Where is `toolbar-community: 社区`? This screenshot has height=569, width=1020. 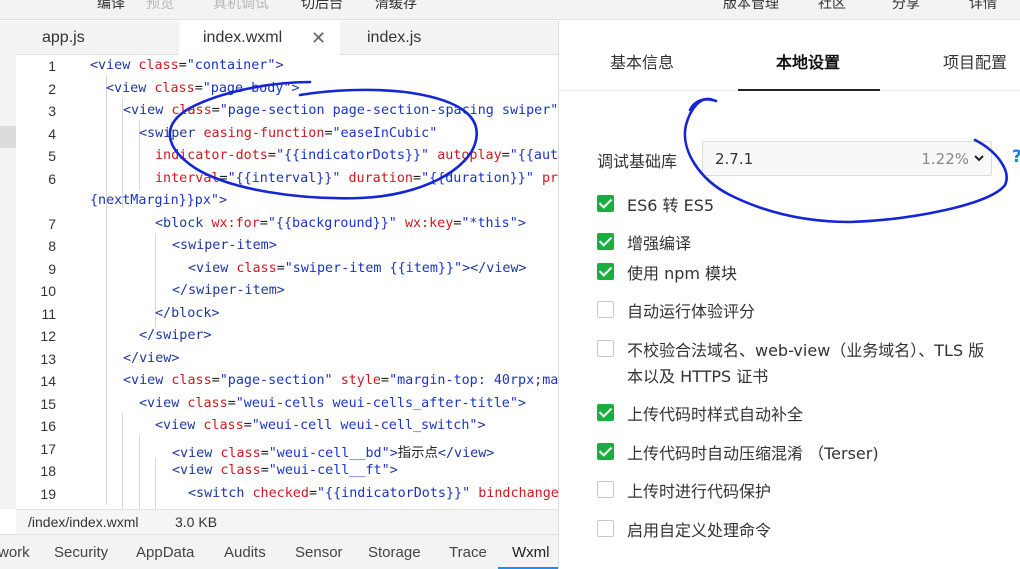
toolbar-community: 社区 is located at coordinates (832, 6).